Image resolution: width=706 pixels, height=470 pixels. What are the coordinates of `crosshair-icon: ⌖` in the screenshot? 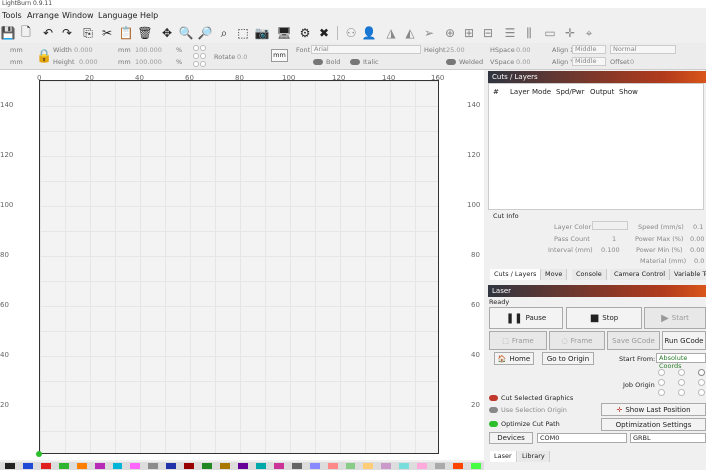 It's located at (589, 33).